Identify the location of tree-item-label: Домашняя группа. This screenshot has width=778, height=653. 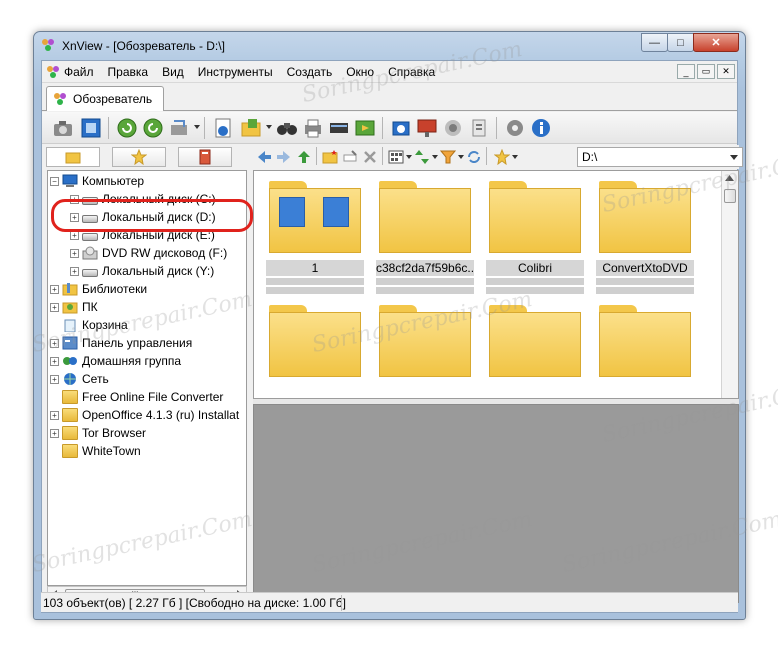
(132, 361).